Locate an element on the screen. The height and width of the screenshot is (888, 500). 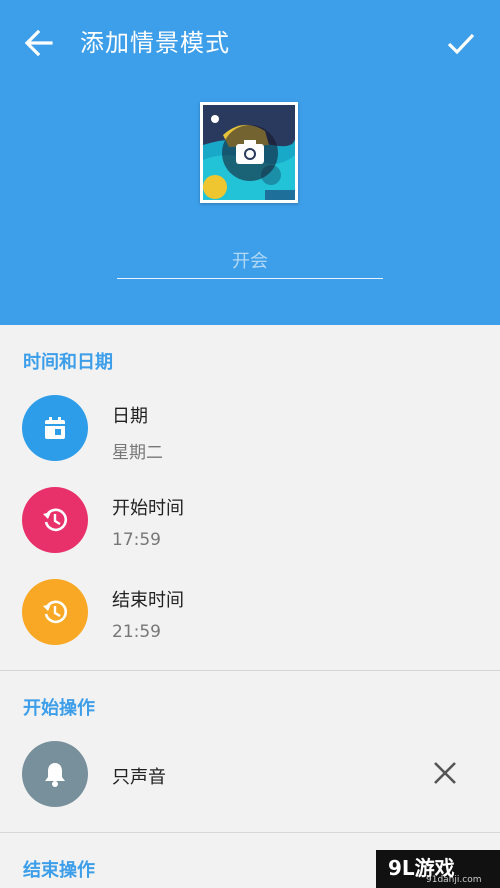
cover-image-button is located at coordinates (249, 152).